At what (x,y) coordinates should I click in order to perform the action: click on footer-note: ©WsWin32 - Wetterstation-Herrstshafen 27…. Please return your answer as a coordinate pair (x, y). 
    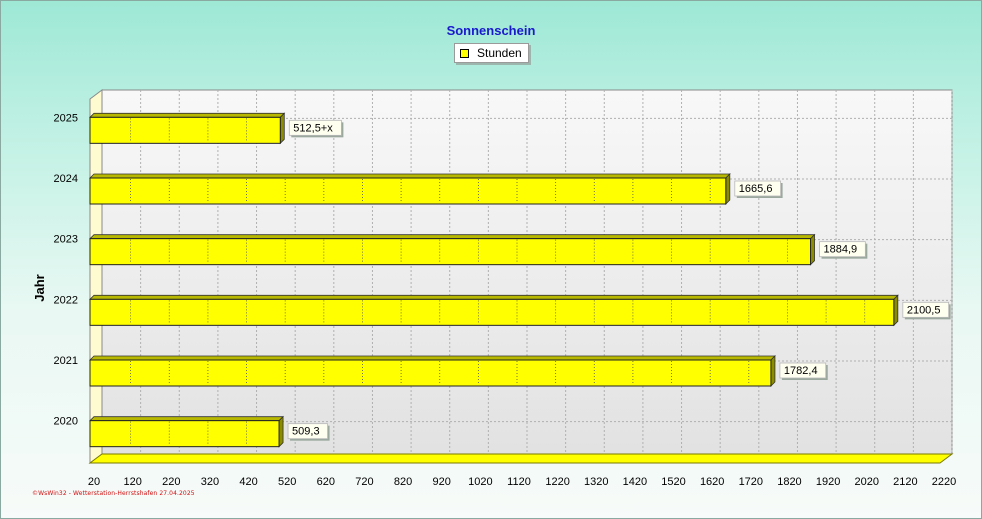
    Looking at the image, I should click on (113, 493).